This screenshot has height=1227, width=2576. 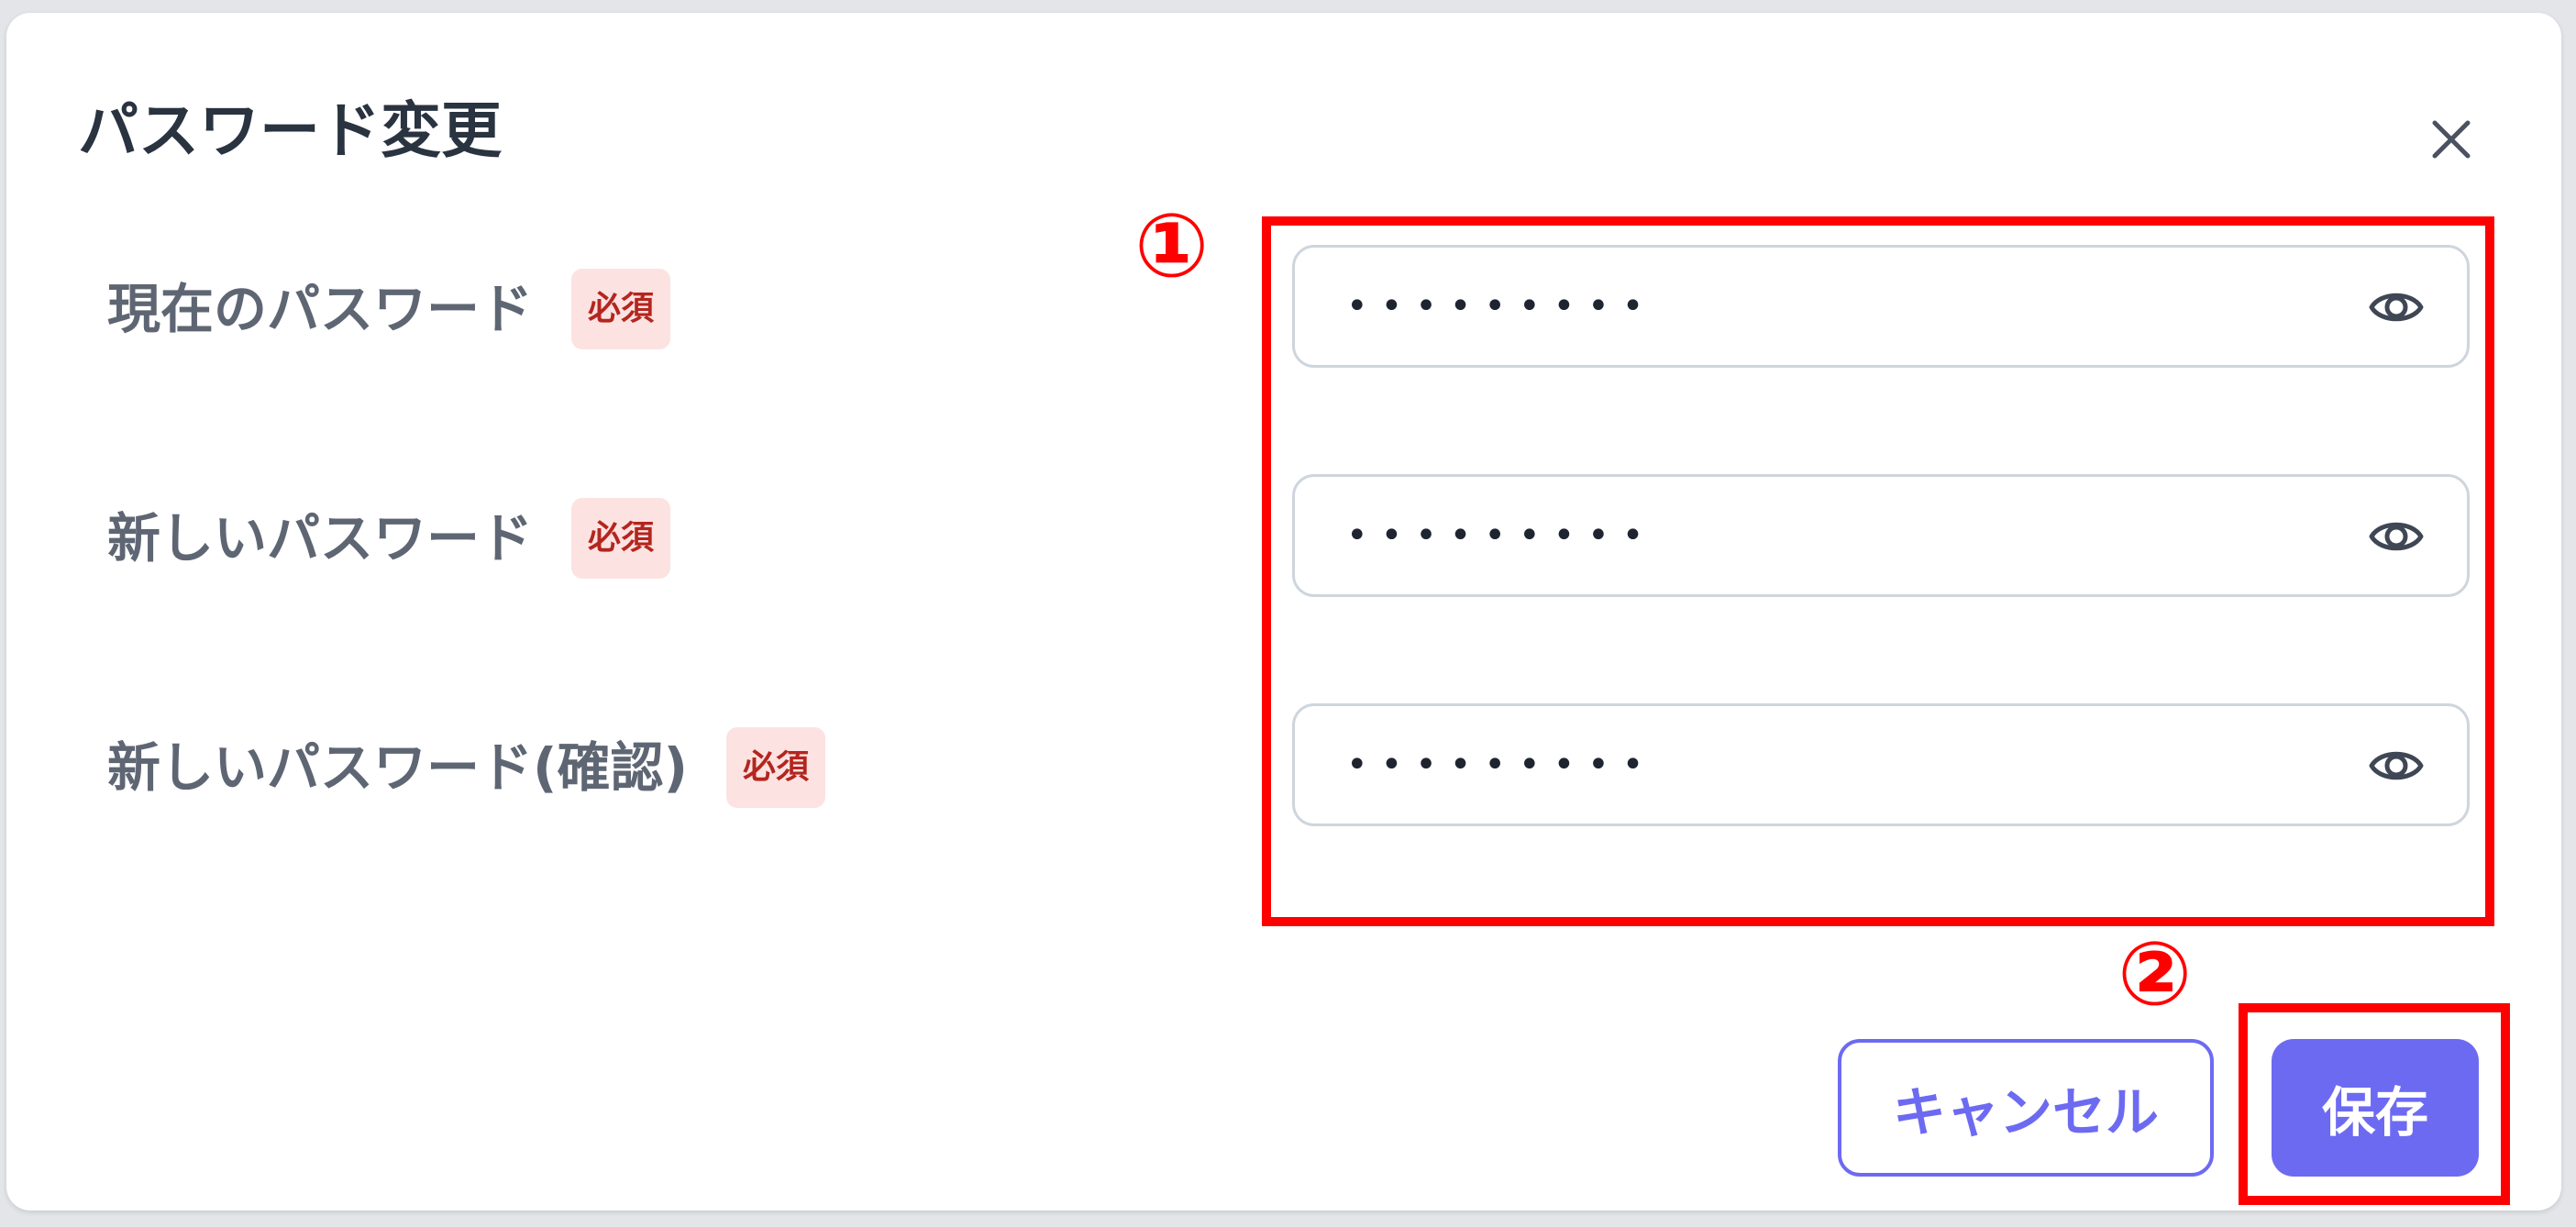 What do you see at coordinates (2155, 974) in the screenshot?
I see `annotation-marker-2: ②` at bounding box center [2155, 974].